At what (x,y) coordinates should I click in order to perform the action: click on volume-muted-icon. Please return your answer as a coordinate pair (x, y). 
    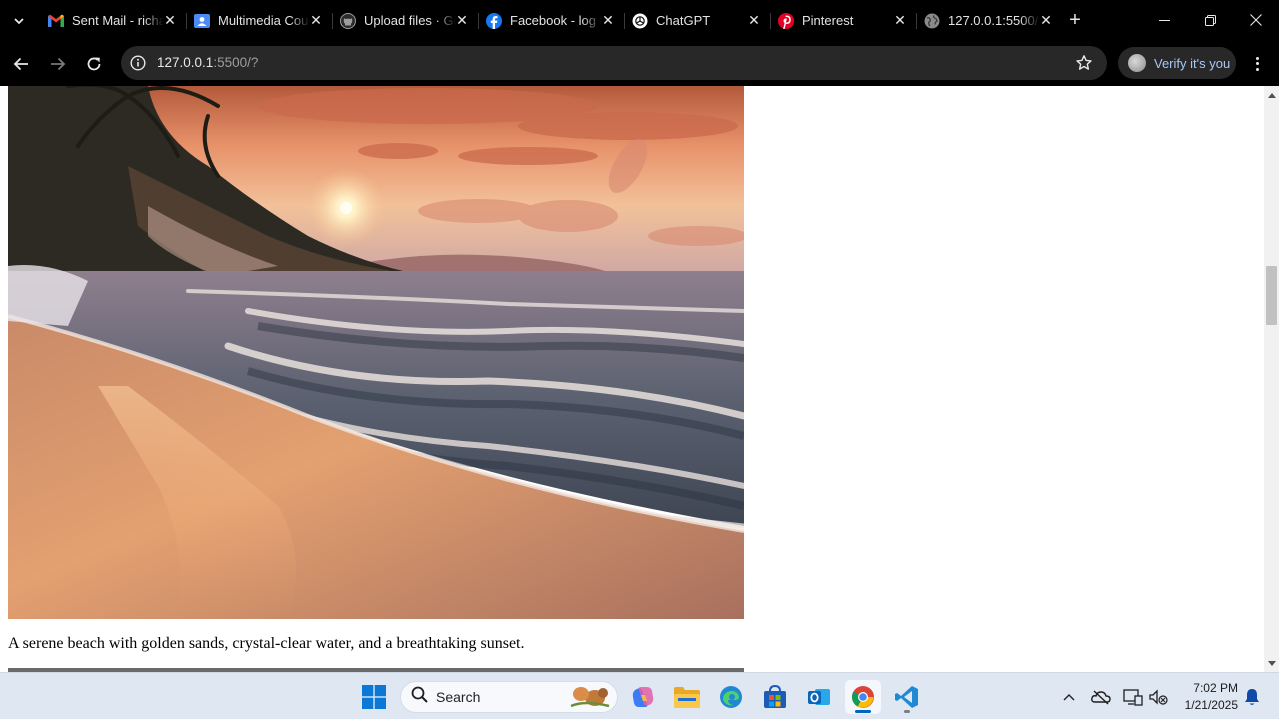
    Looking at the image, I should click on (1158, 697).